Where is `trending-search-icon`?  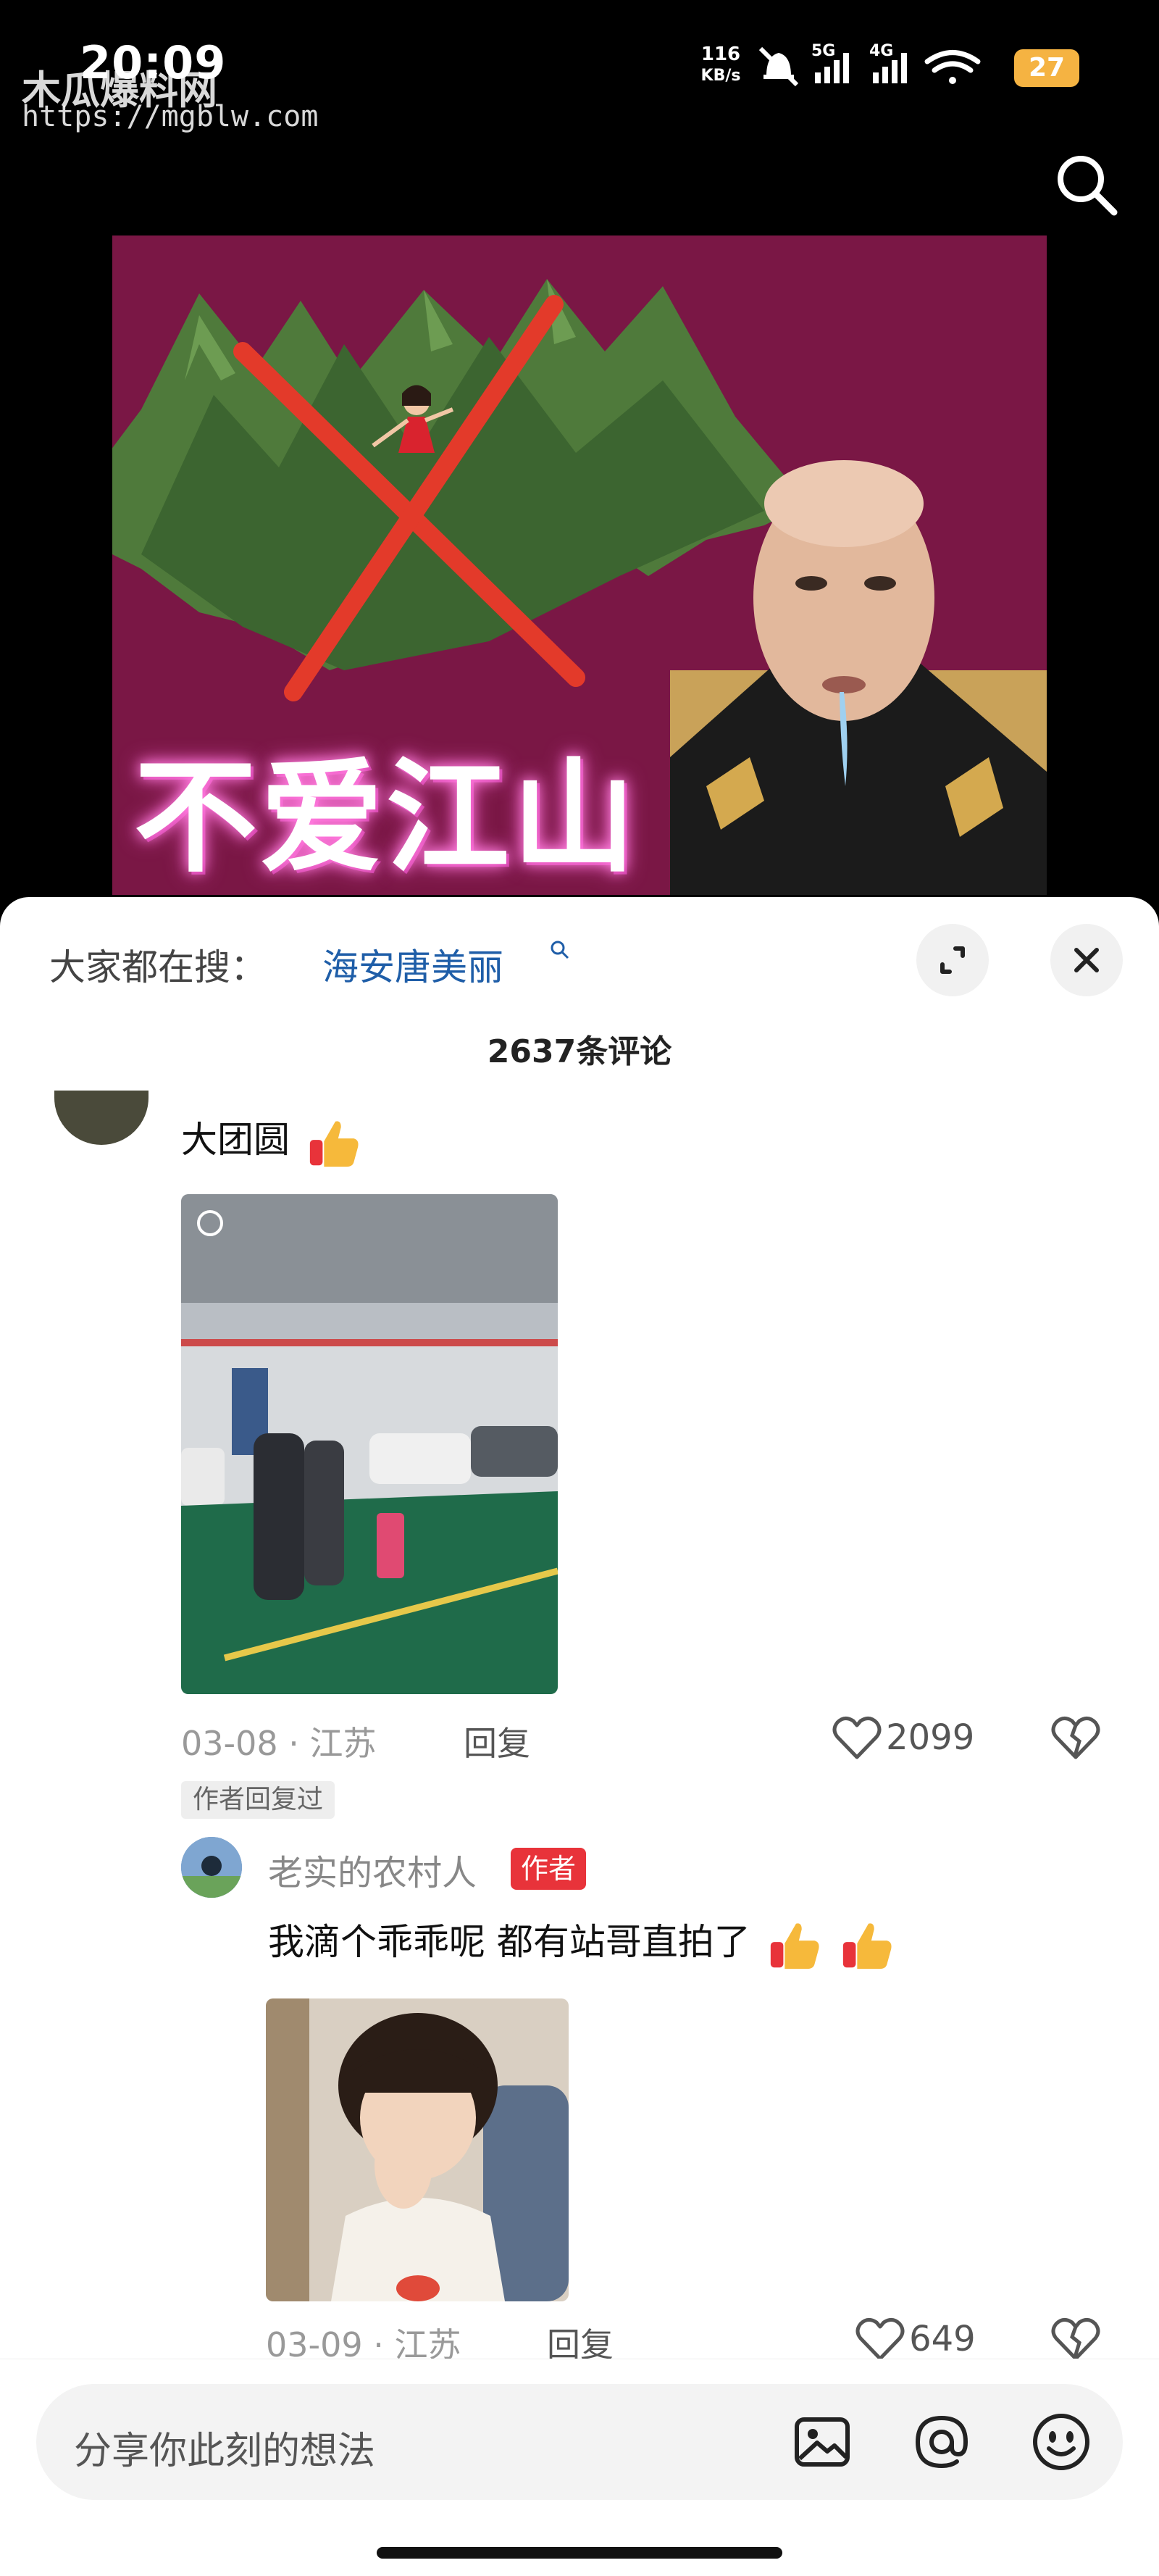 trending-search-icon is located at coordinates (560, 950).